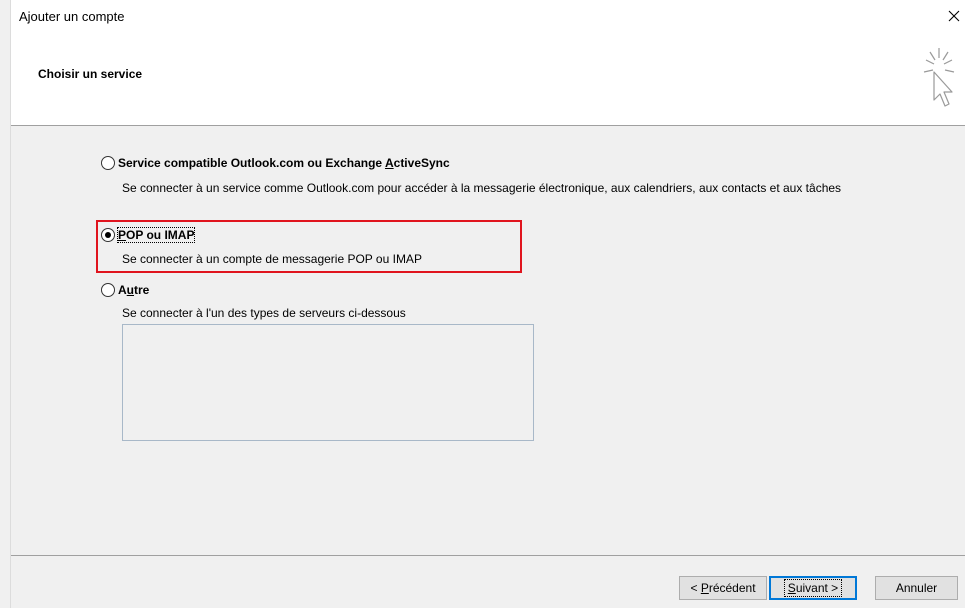  Describe the element at coordinates (72, 16) in the screenshot. I see `window-title: Ajouter un compte` at that location.